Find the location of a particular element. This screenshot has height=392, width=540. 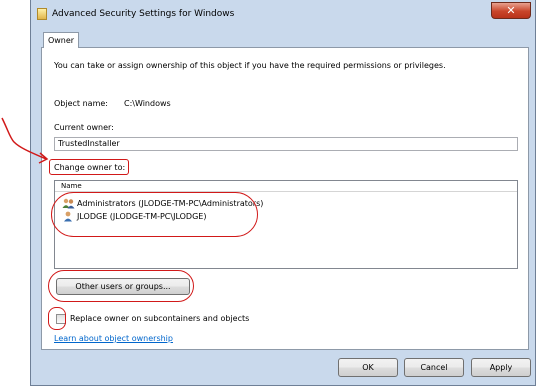

window-title: Advanced Security Settings for Windows is located at coordinates (143, 14).